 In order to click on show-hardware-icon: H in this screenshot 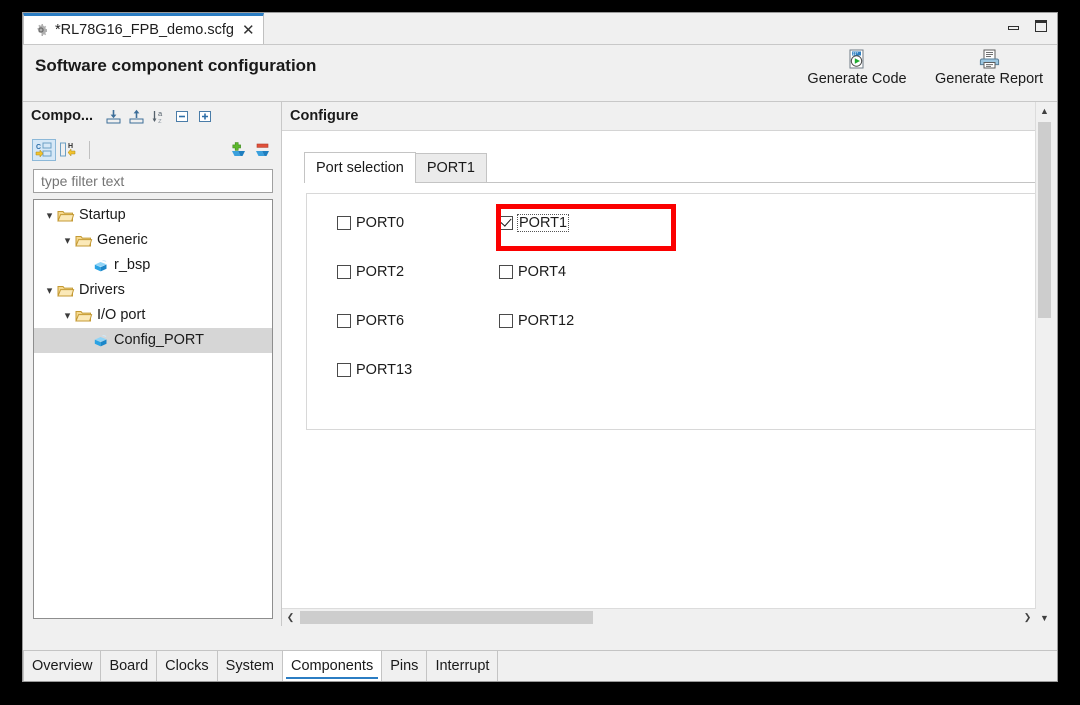, I will do `click(68, 150)`.